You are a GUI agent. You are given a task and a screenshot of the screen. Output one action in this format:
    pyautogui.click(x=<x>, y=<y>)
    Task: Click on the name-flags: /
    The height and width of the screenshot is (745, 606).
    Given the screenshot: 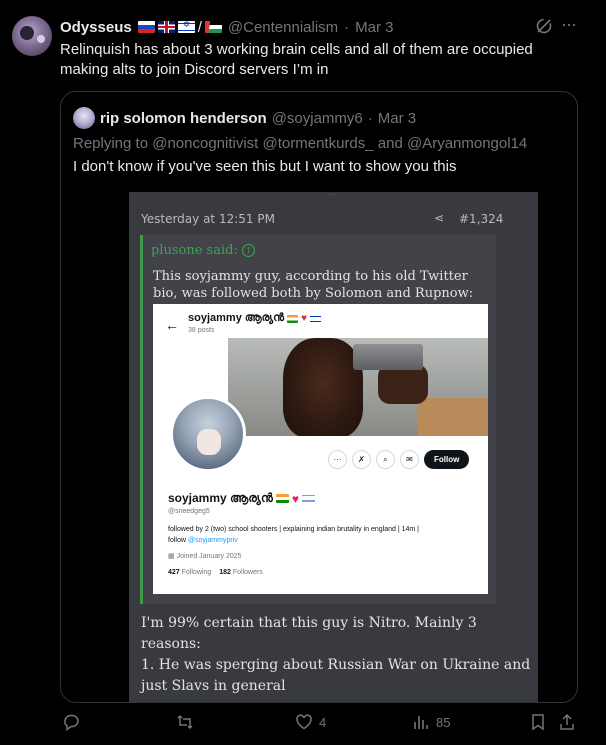 What is the action you would take?
    pyautogui.click(x=179, y=27)
    